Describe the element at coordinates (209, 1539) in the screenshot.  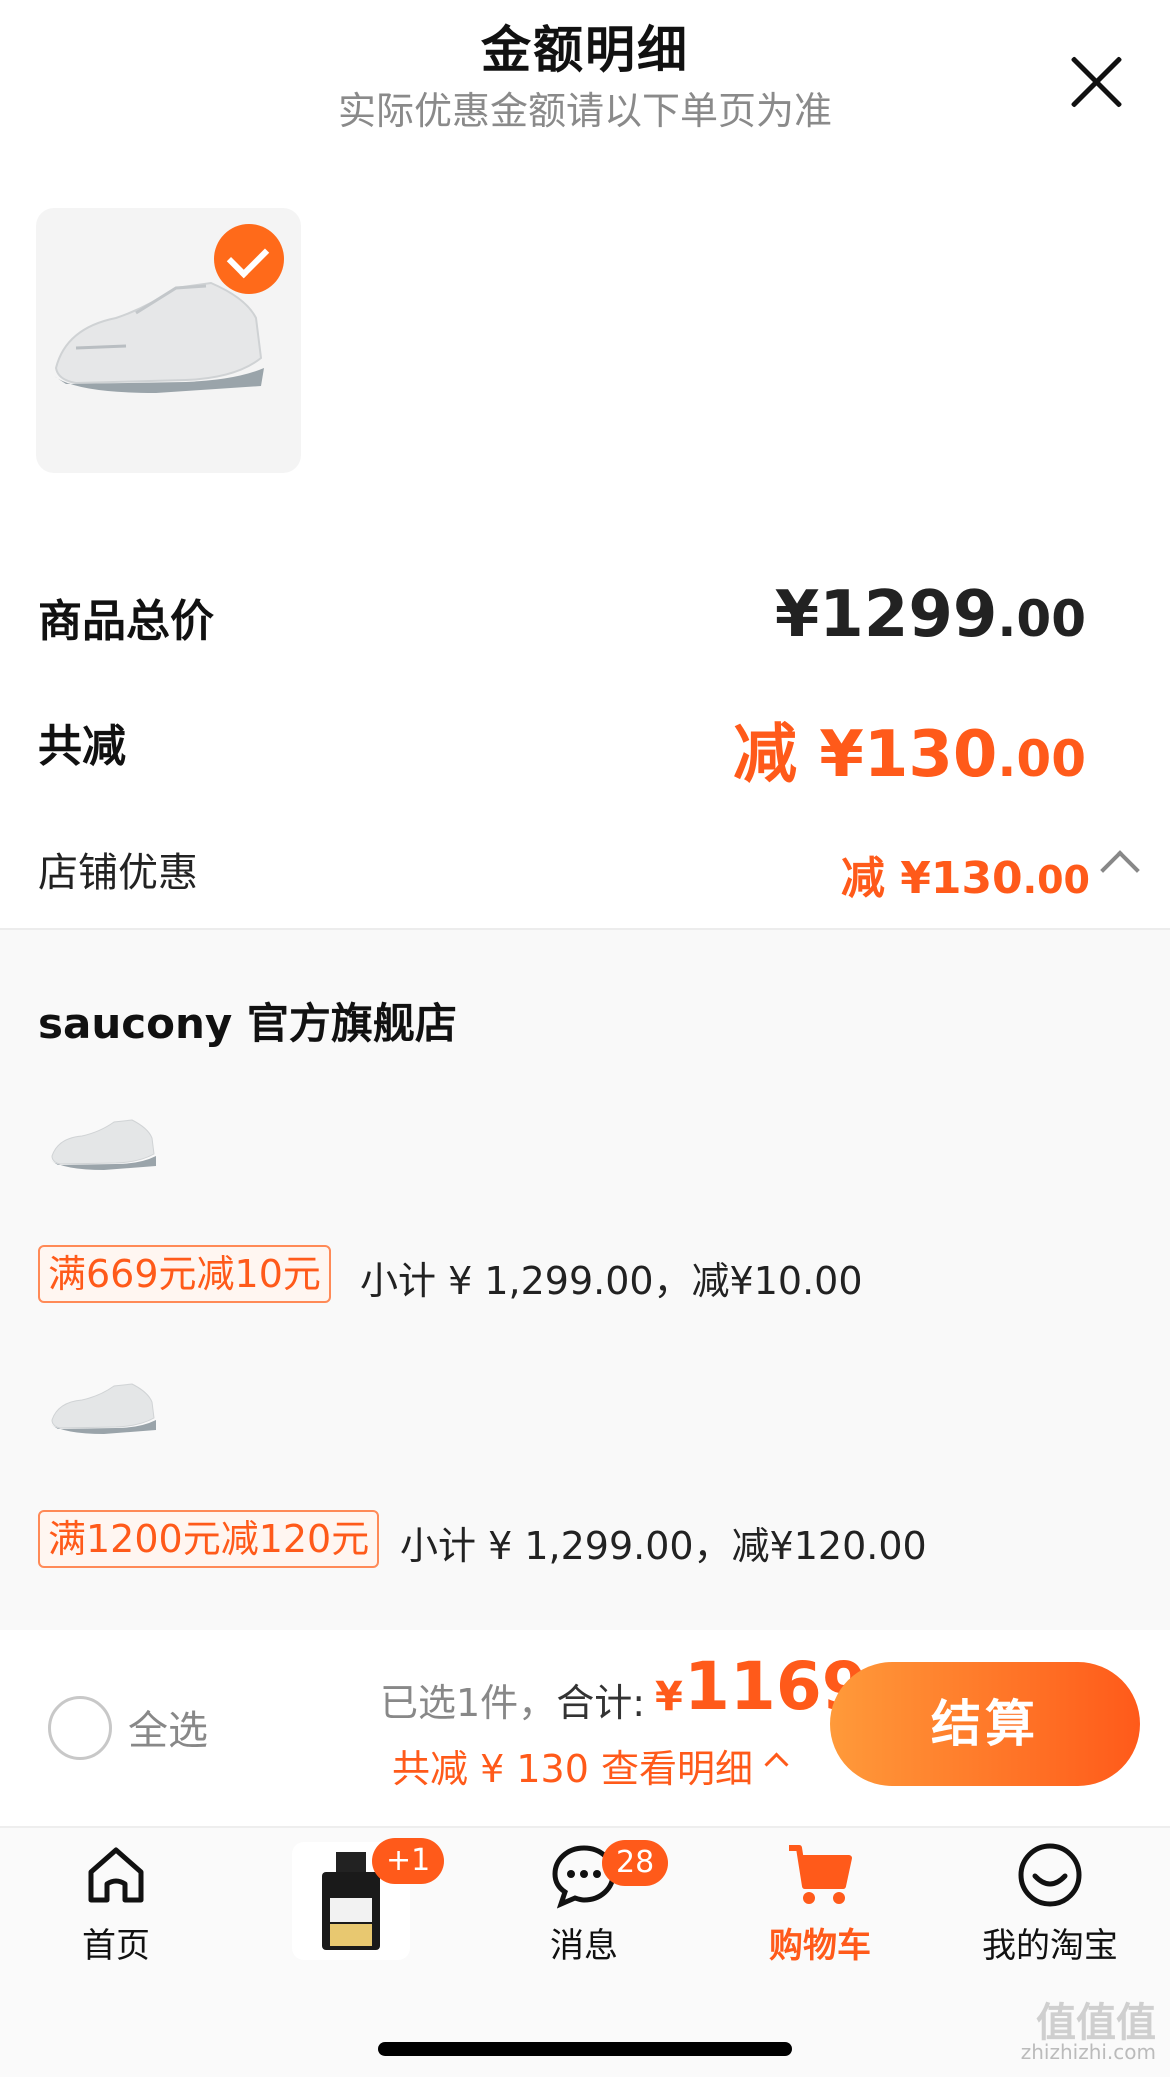
I see `promo-tag: 满1200元减120元` at that location.